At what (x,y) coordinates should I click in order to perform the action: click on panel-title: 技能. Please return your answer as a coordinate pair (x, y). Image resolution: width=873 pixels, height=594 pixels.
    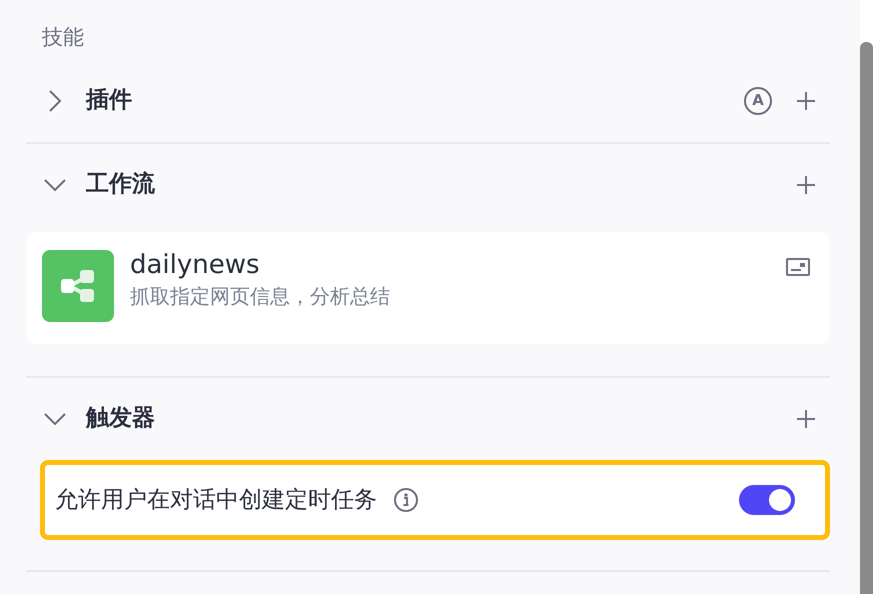
    Looking at the image, I should click on (63, 37).